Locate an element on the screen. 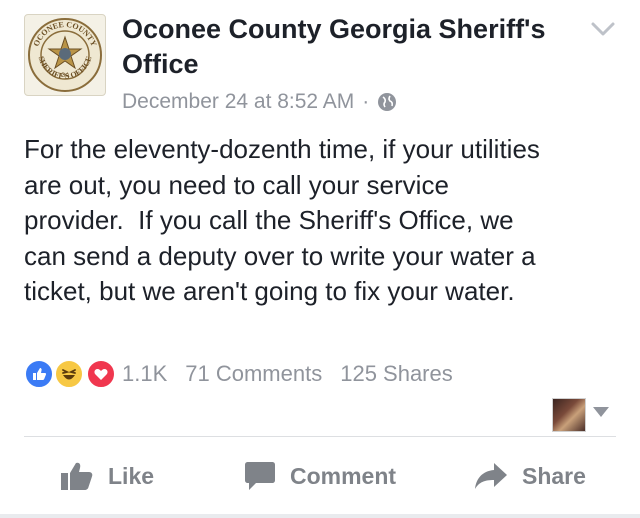 This screenshot has height=518, width=640. page-avatar: OCONEE COUNTY SHERIFF'S OFFICE GA is located at coordinates (65, 55).